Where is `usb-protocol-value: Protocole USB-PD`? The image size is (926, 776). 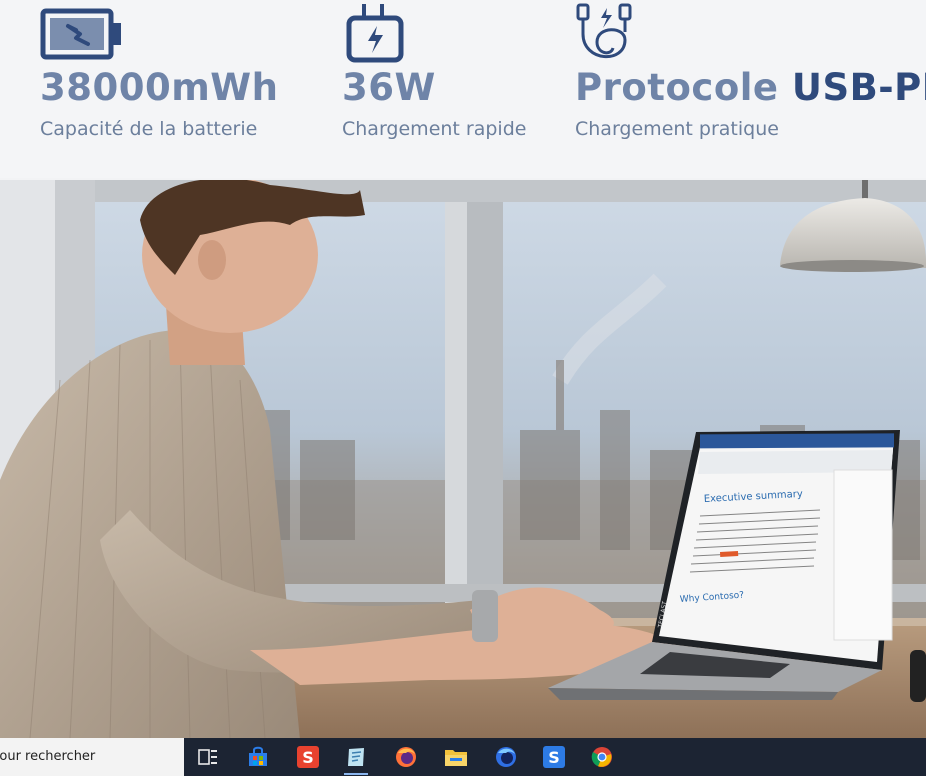 usb-protocol-value: Protocole USB-PD is located at coordinates (750, 87).